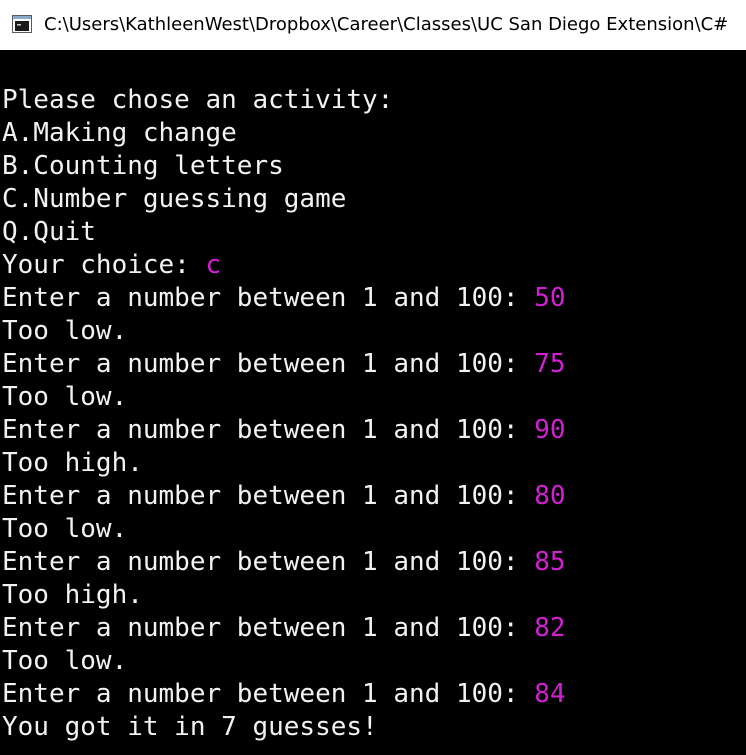 The height and width of the screenshot is (755, 746). I want to click on console-line: Enter a number between 1 and 100: 85, so click(284, 562).